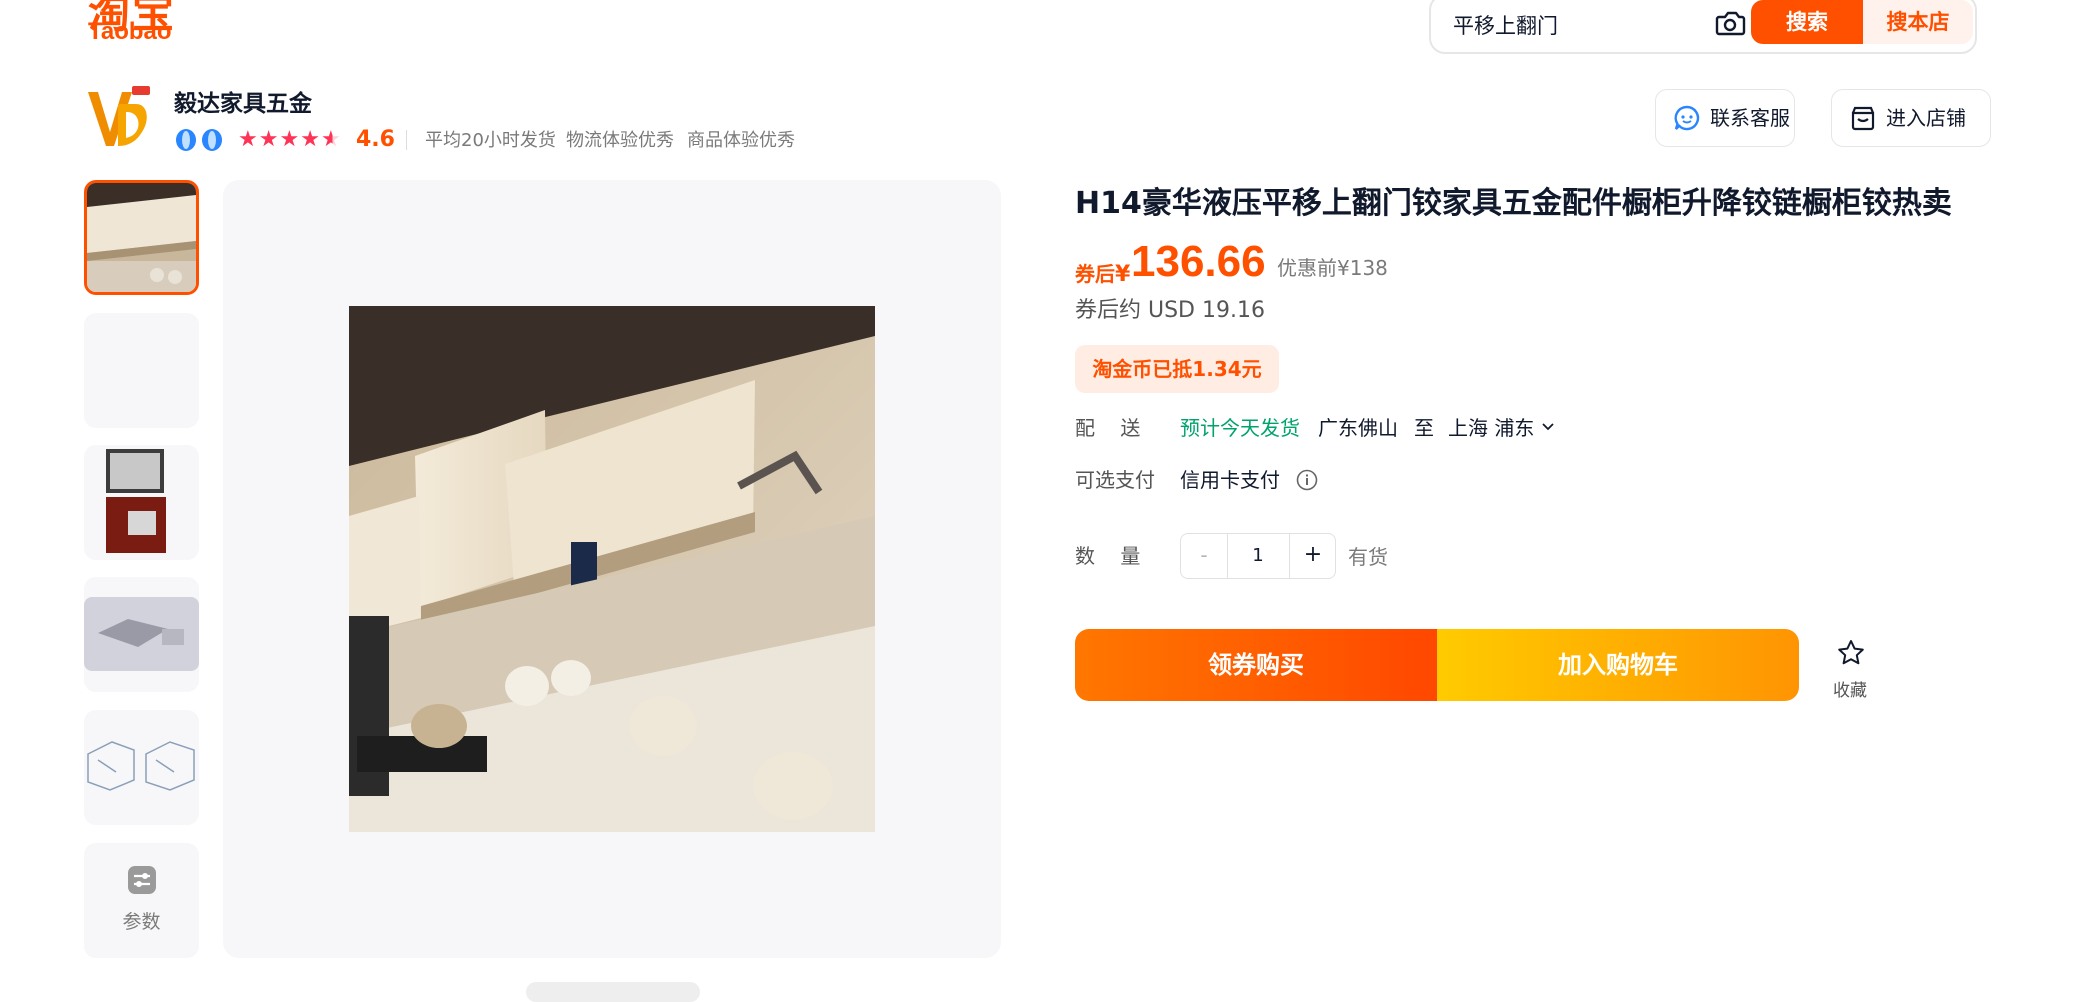 The width and height of the screenshot is (2076, 1002). What do you see at coordinates (1230, 480) in the screenshot?
I see `payment-method: 信用卡支付` at bounding box center [1230, 480].